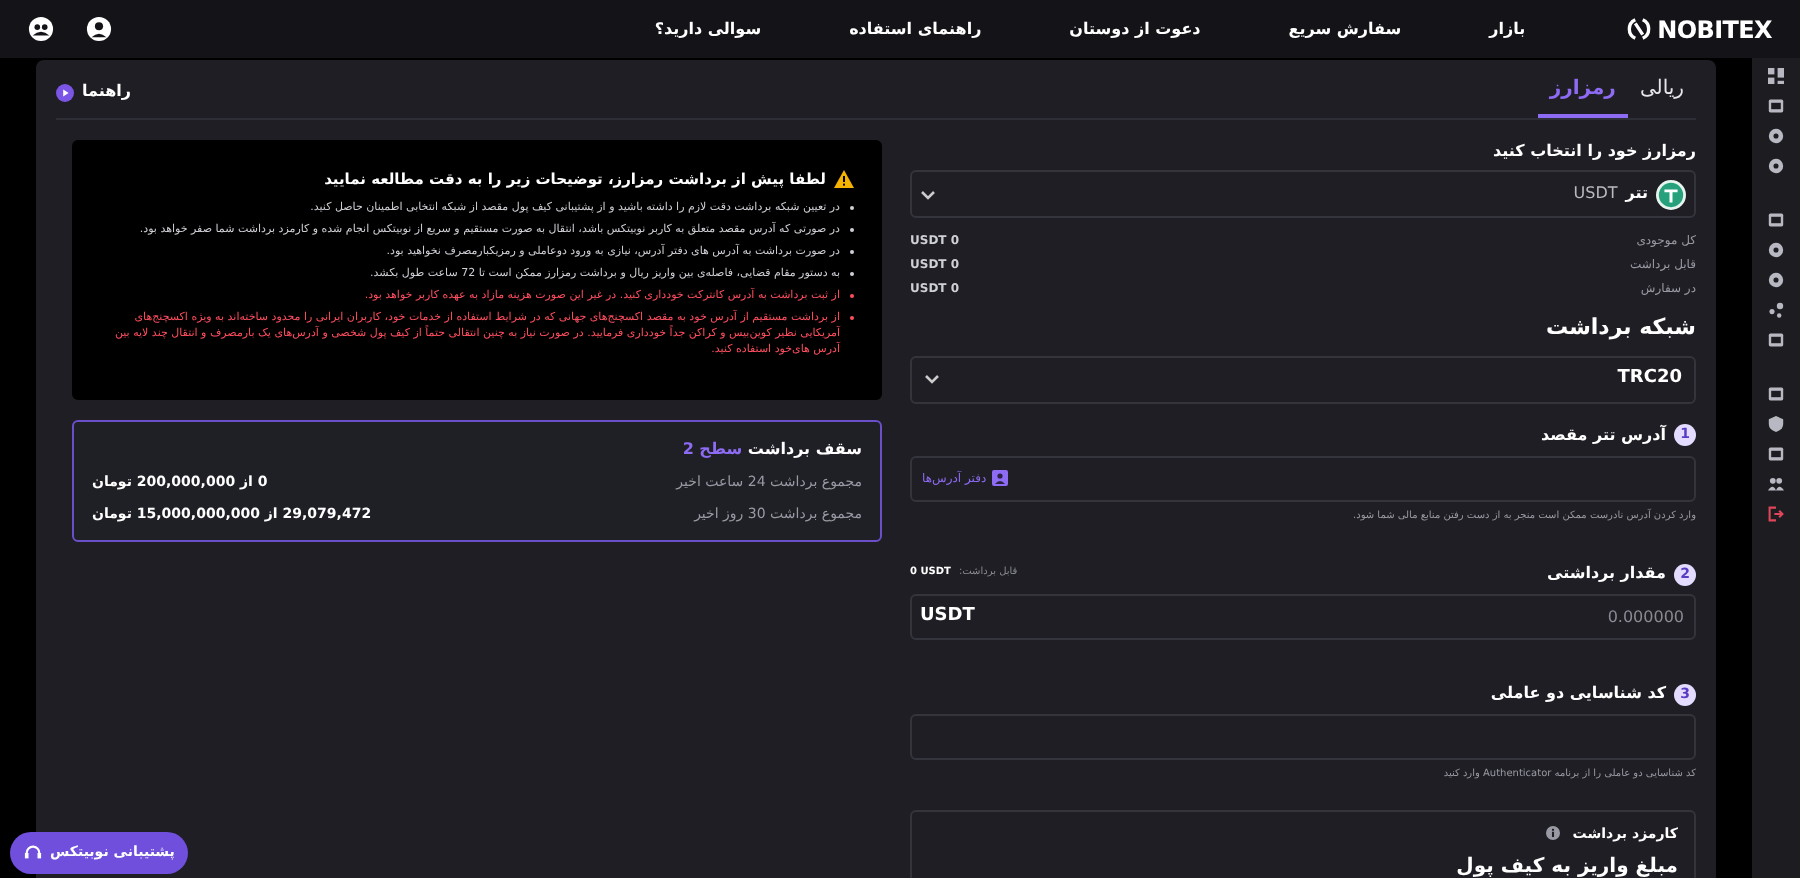  I want to click on account-icon, so click(99, 29).